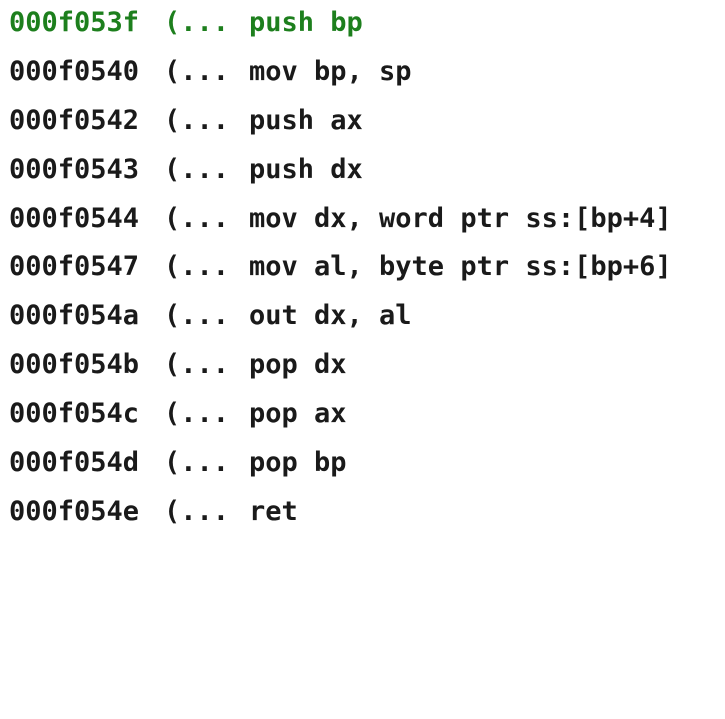  What do you see at coordinates (273, 511) in the screenshot?
I see `instruction-text: ret` at bounding box center [273, 511].